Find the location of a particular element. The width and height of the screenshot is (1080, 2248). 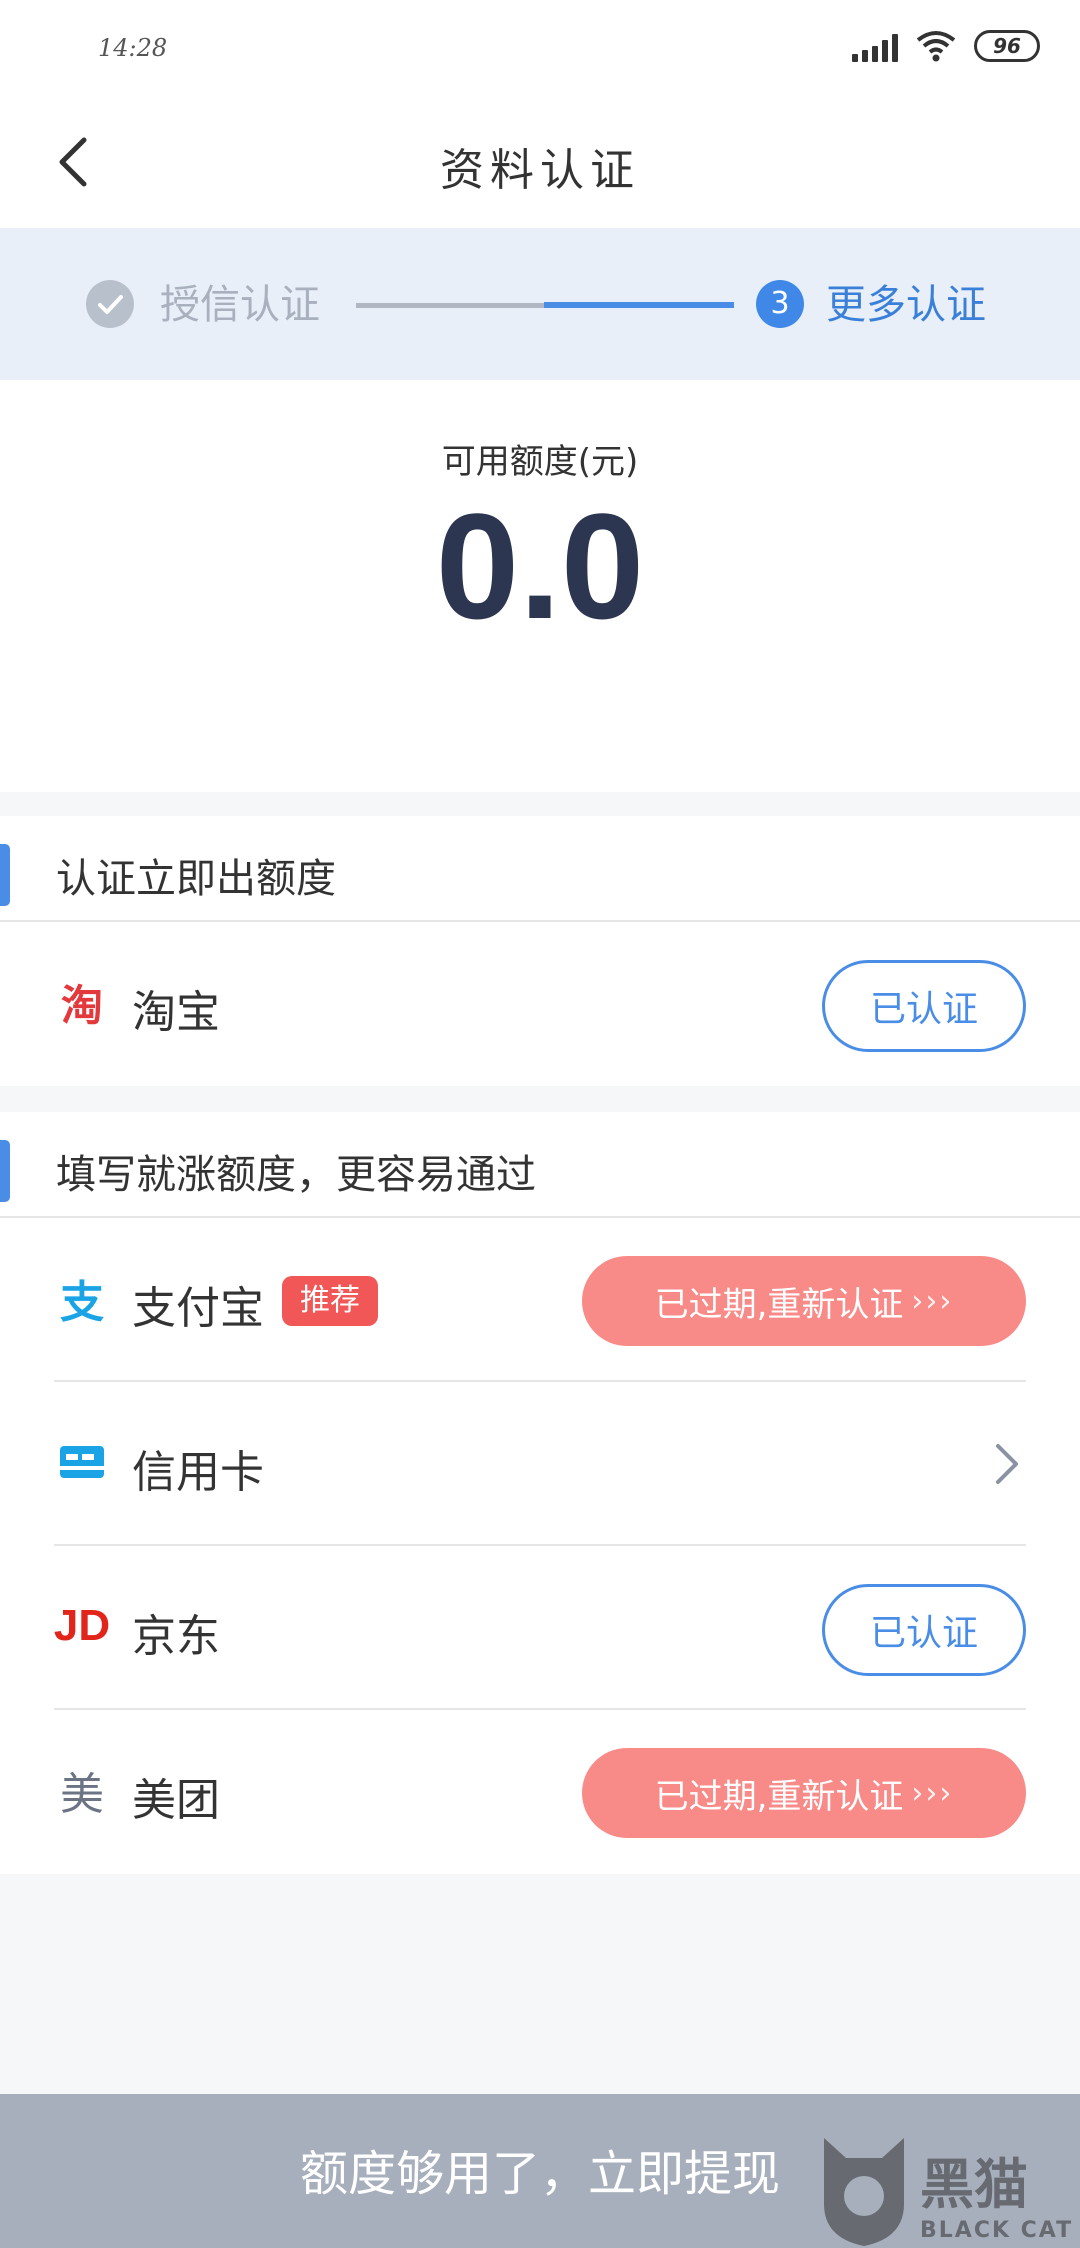

step1-label: 授信认证 is located at coordinates (240, 305).